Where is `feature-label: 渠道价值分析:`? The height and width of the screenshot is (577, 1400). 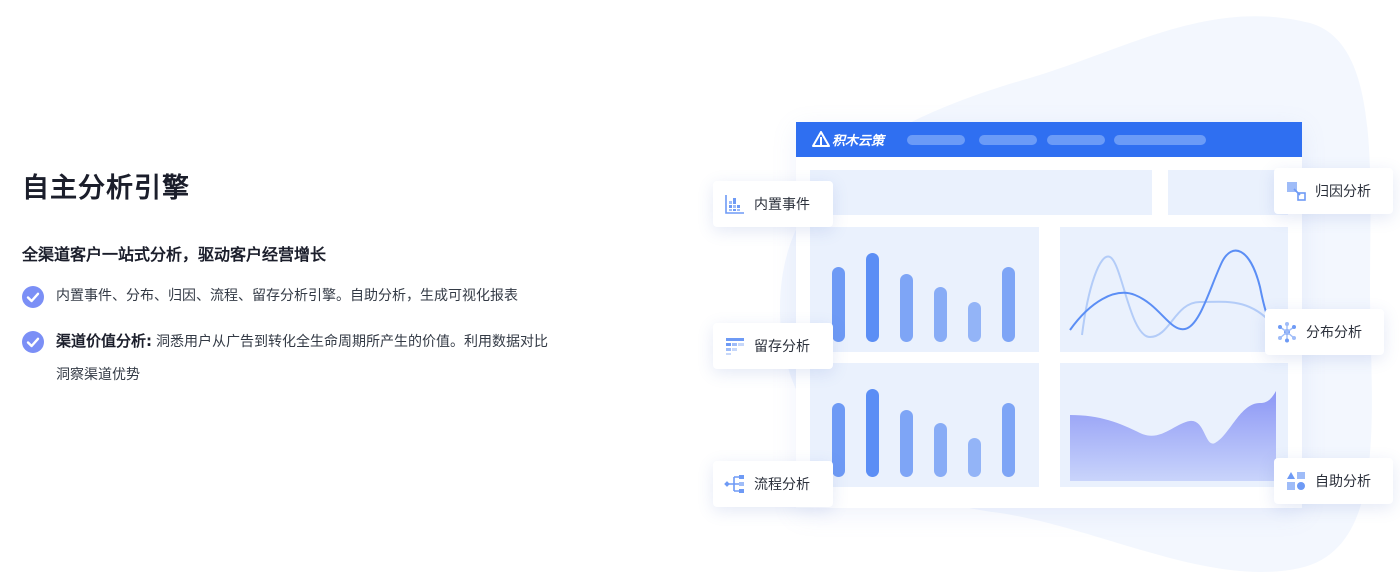
feature-label: 渠道价值分析: is located at coordinates (104, 341).